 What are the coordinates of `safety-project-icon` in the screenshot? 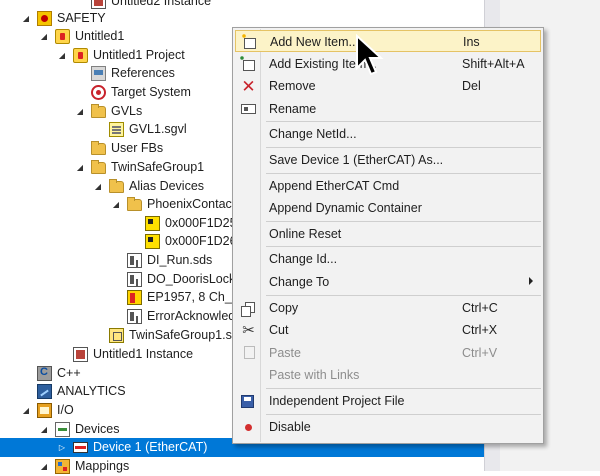 It's located at (62, 36).